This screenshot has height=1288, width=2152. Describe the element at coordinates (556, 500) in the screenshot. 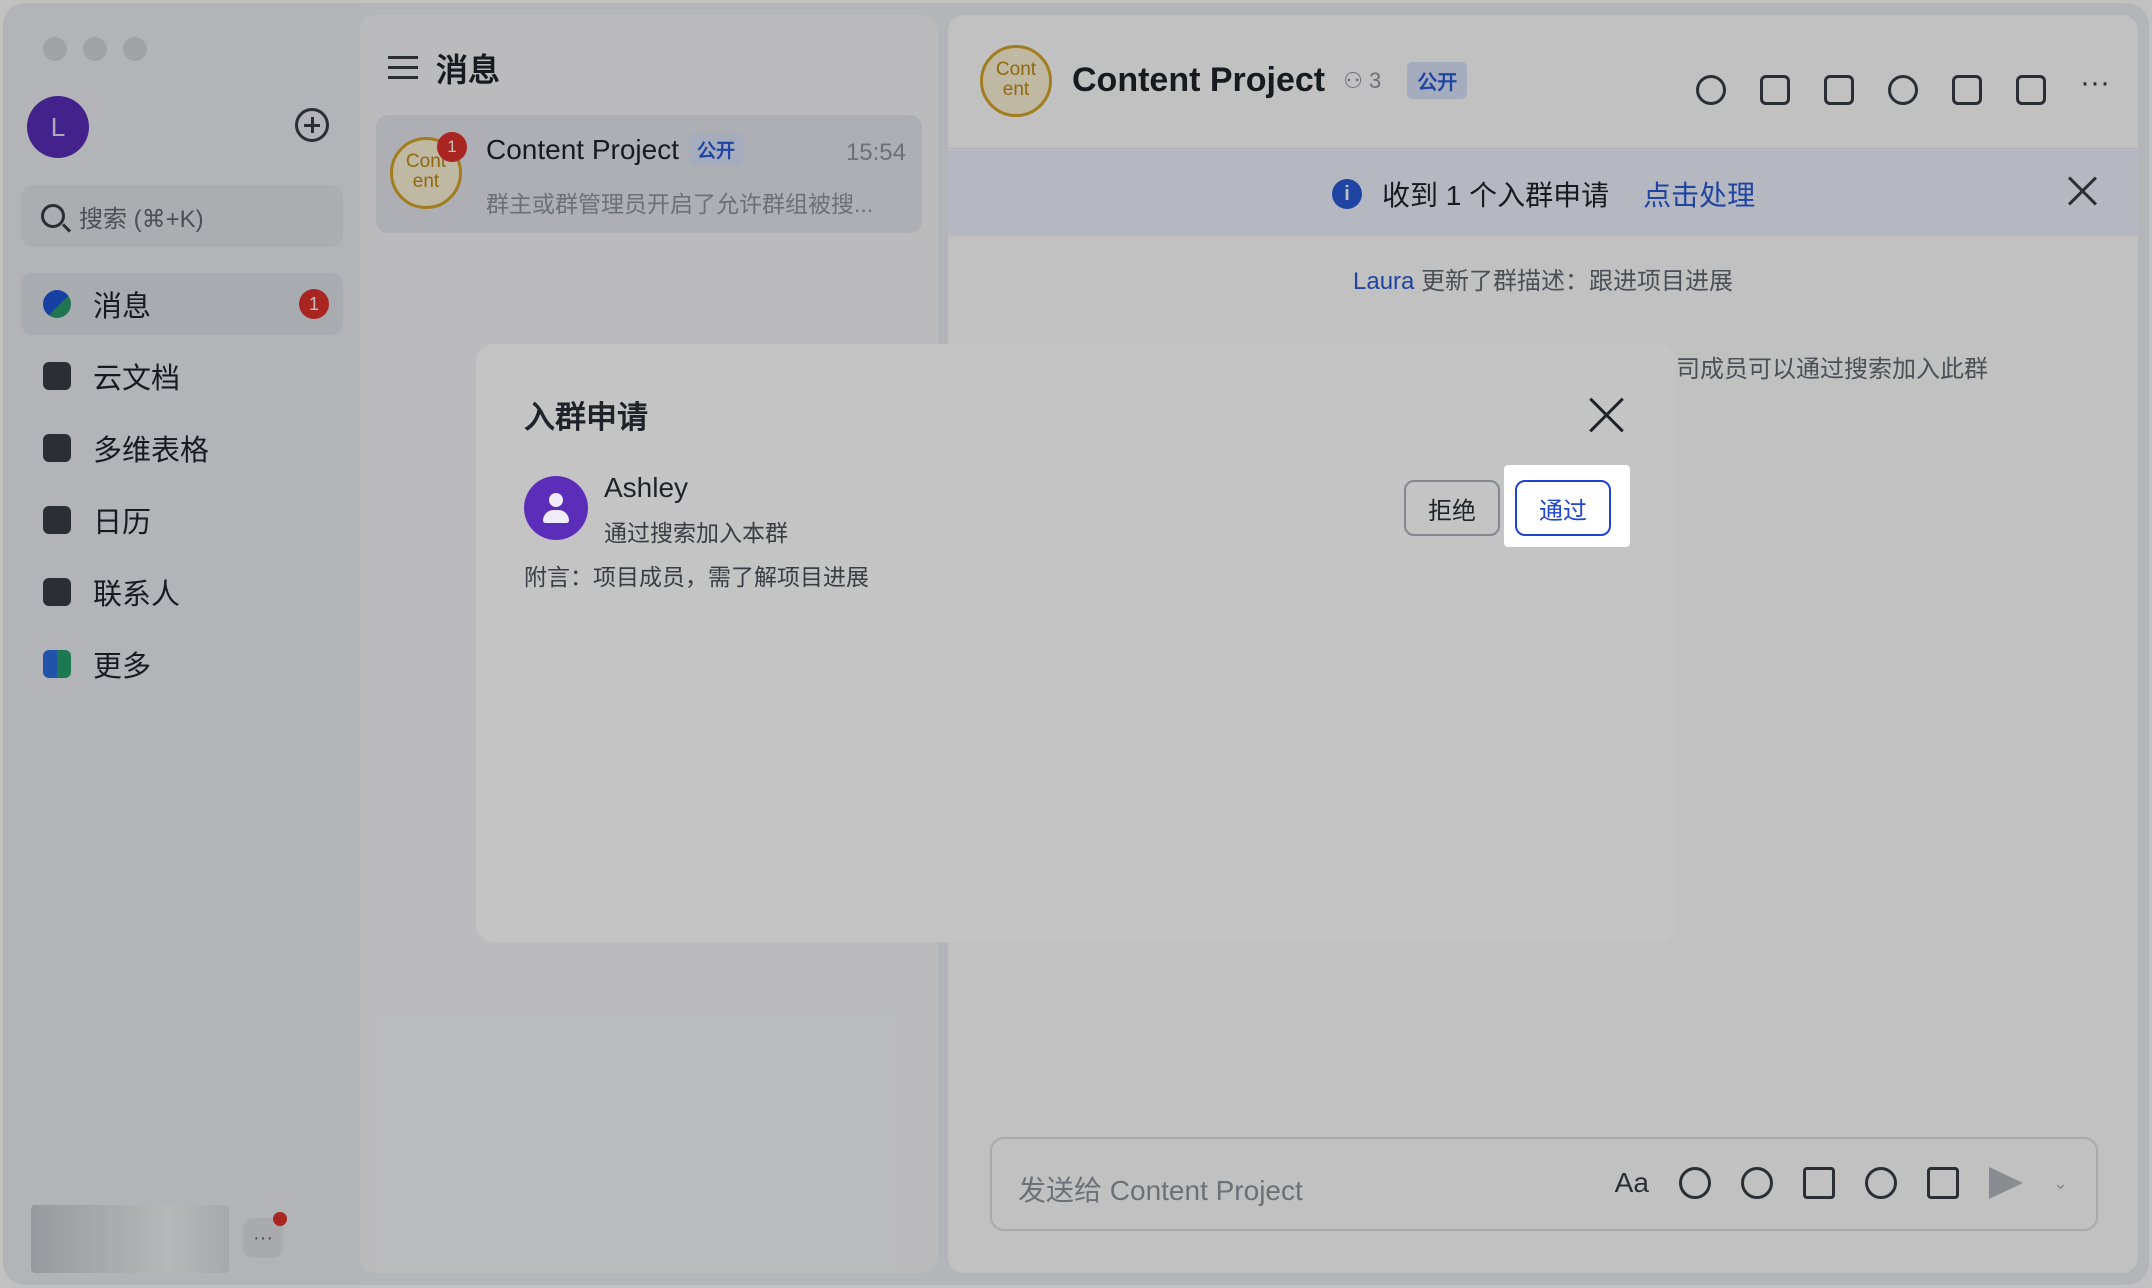

I see `person-icon-head` at that location.